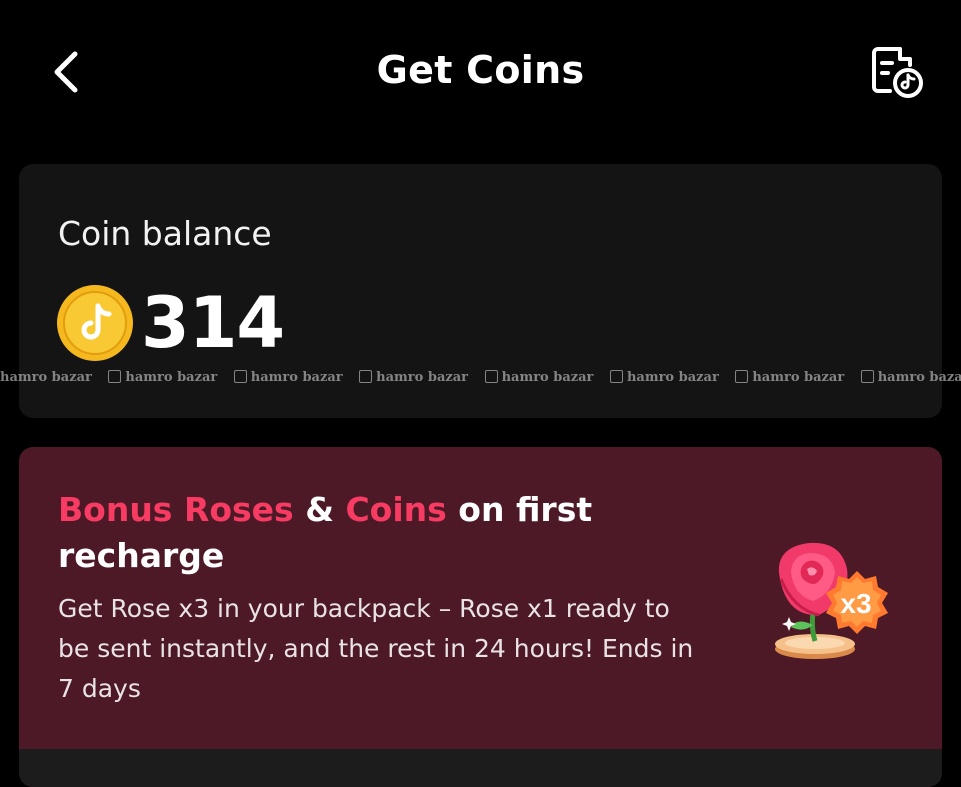 The height and width of the screenshot is (787, 961). I want to click on status-time, so click(115, 2).